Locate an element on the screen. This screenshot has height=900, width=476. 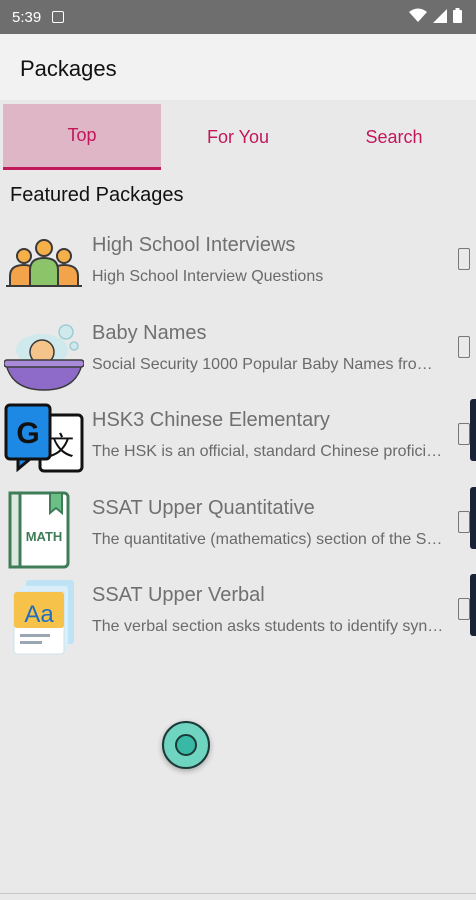
svg-text: MATH is located at coordinates (44, 536).